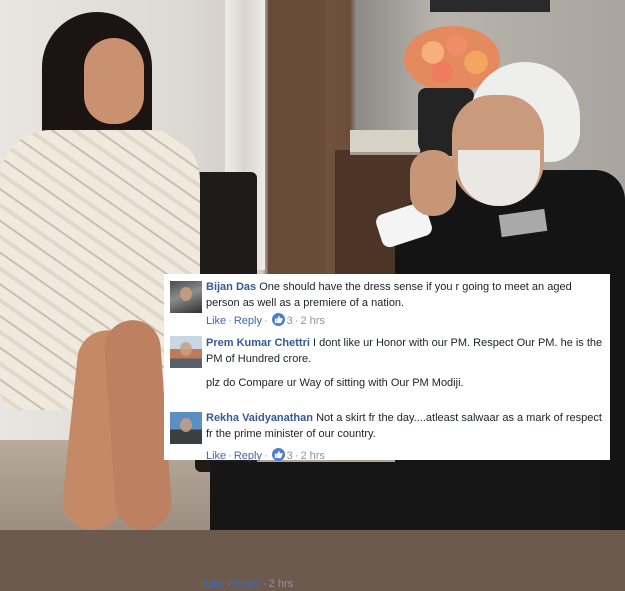 This screenshot has width=625, height=591. I want to click on books, so click(385, 142).